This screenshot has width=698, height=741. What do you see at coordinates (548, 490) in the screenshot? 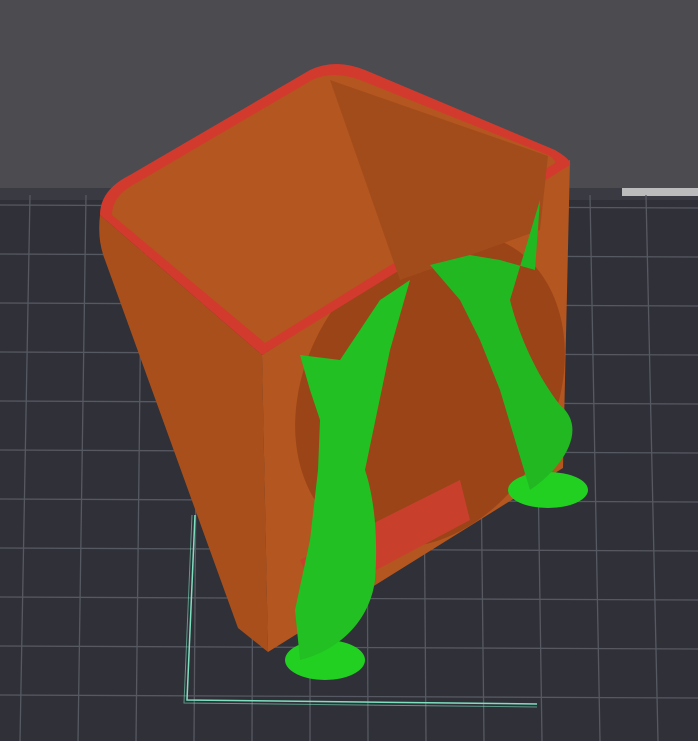
I see `support-base-right` at bounding box center [548, 490].